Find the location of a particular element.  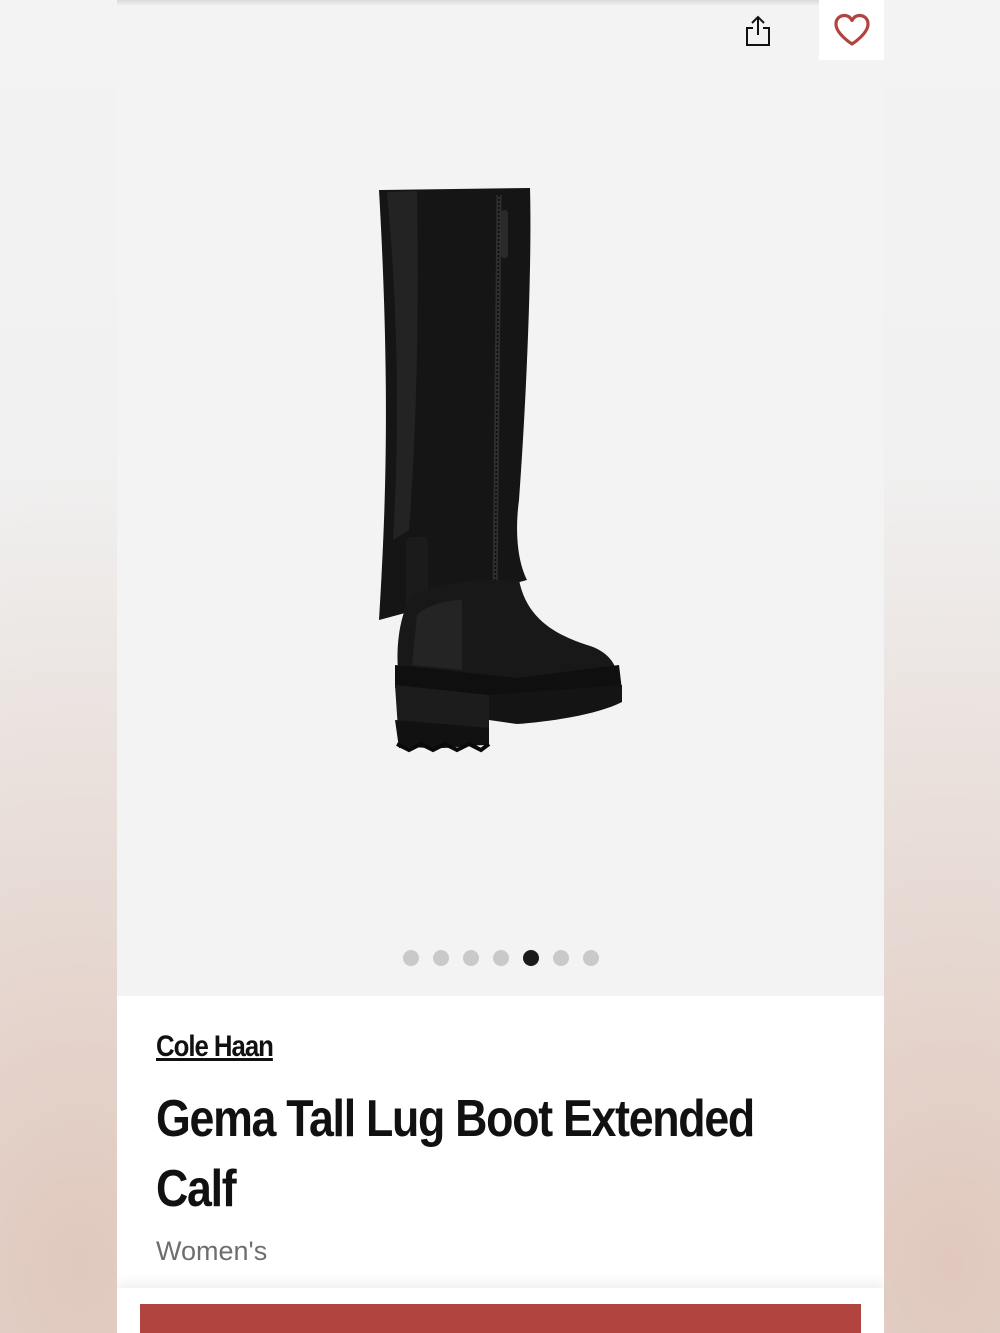

brand-link: Cole Haan is located at coordinates (215, 1047).